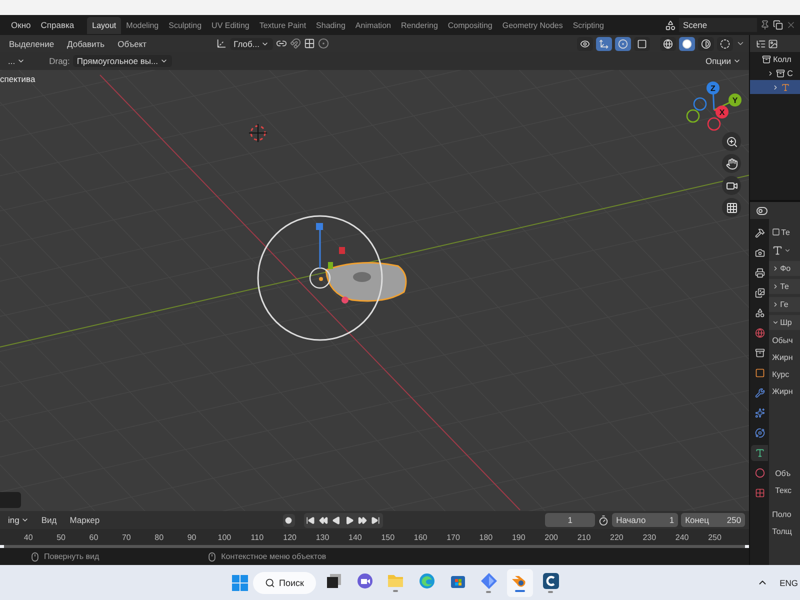 Image resolution: width=800 pixels, height=600 pixels. Describe the element at coordinates (782, 358) in the screenshot. I see `field-label: Жирн` at that location.